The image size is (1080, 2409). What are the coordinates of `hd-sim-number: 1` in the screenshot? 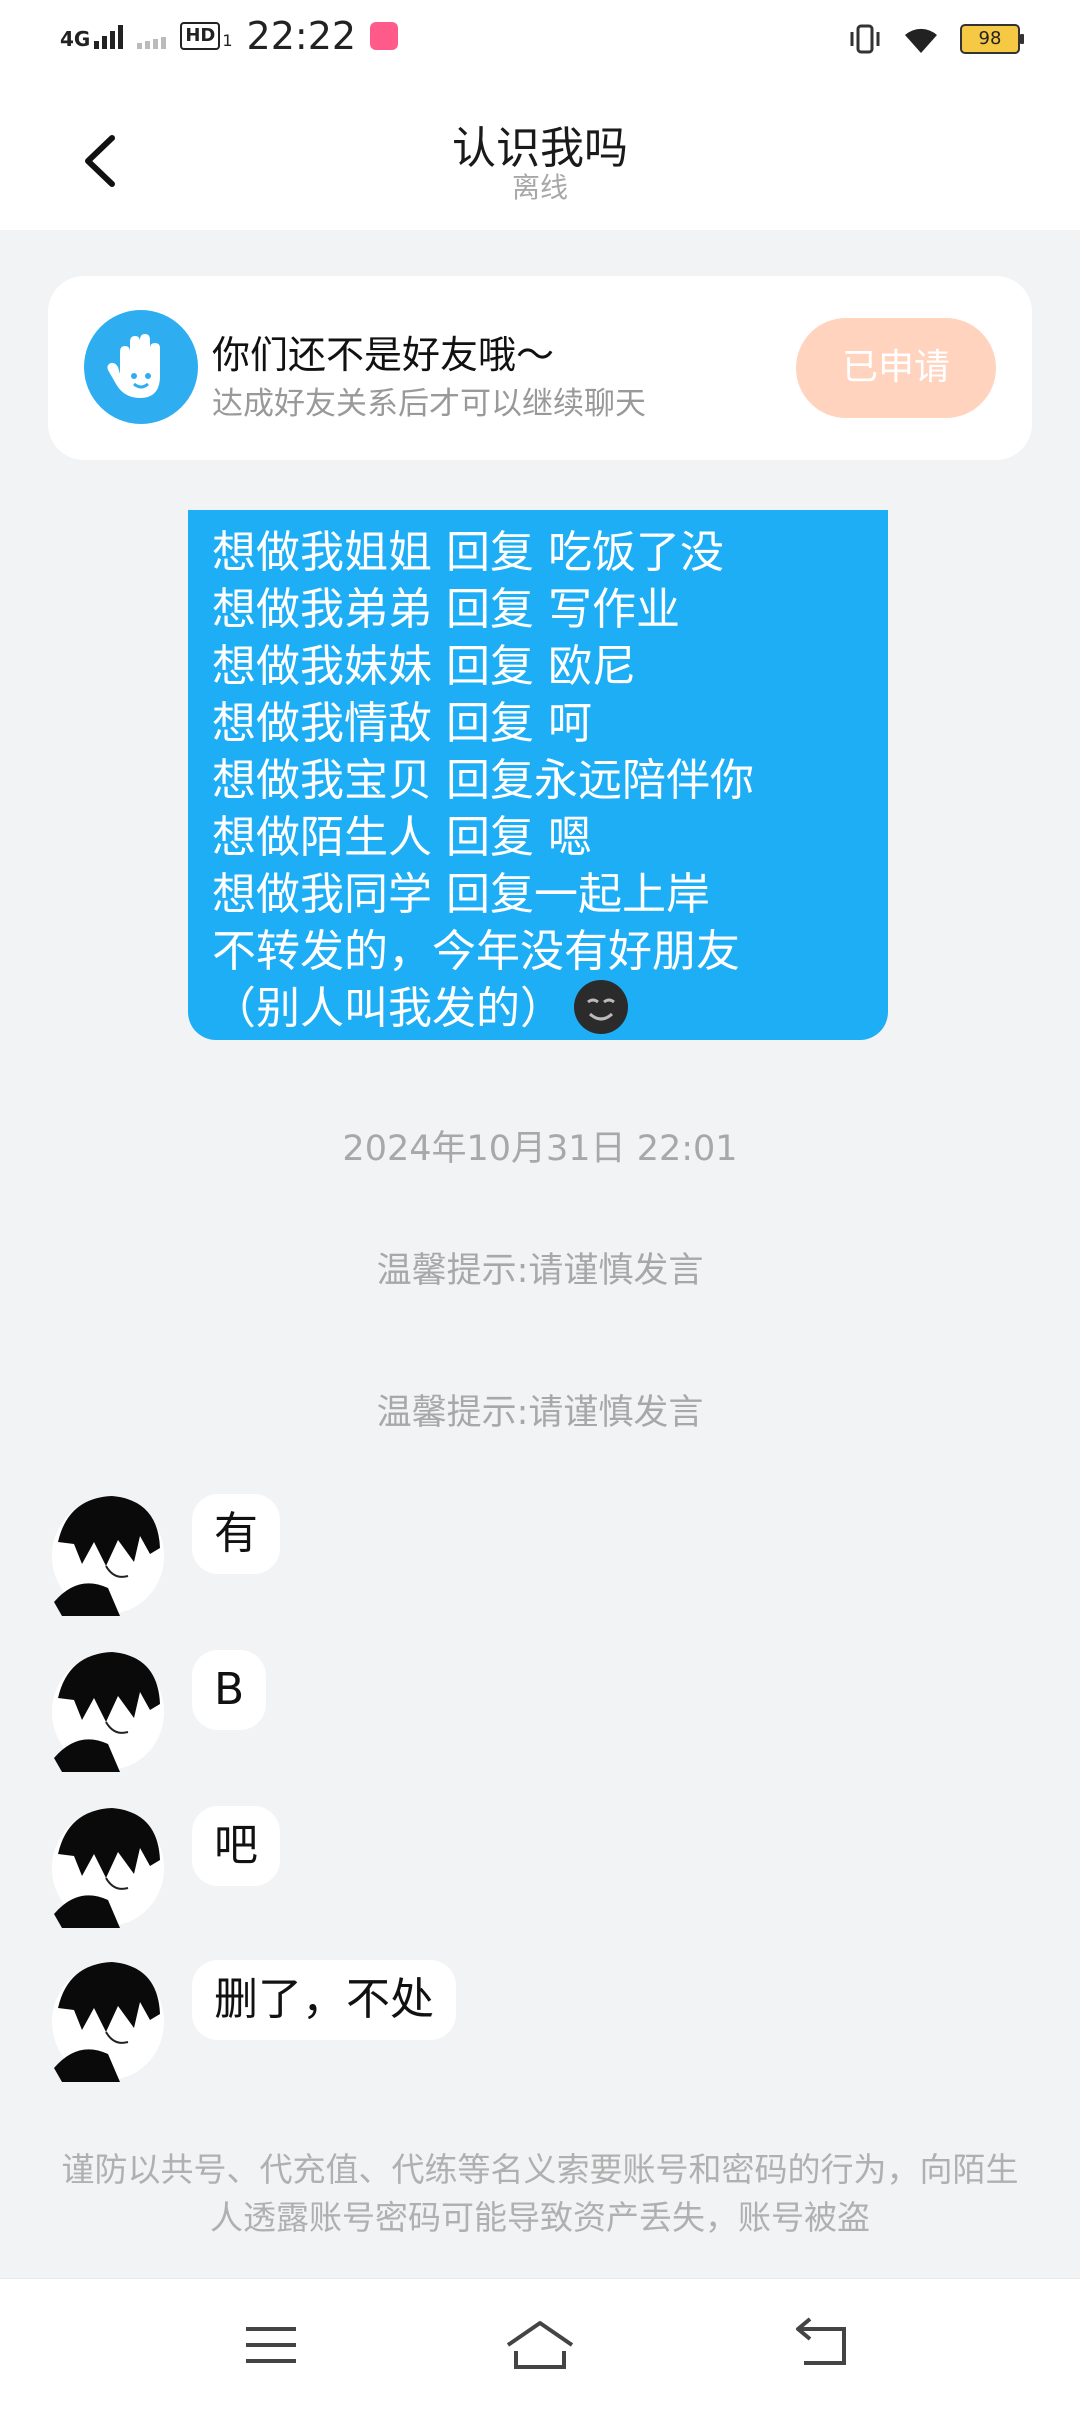 It's located at (227, 40).